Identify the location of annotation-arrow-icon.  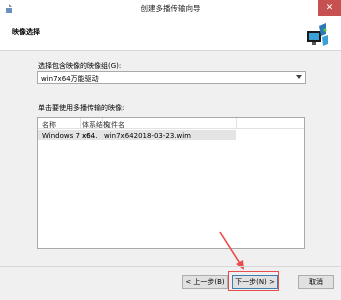
(231, 250).